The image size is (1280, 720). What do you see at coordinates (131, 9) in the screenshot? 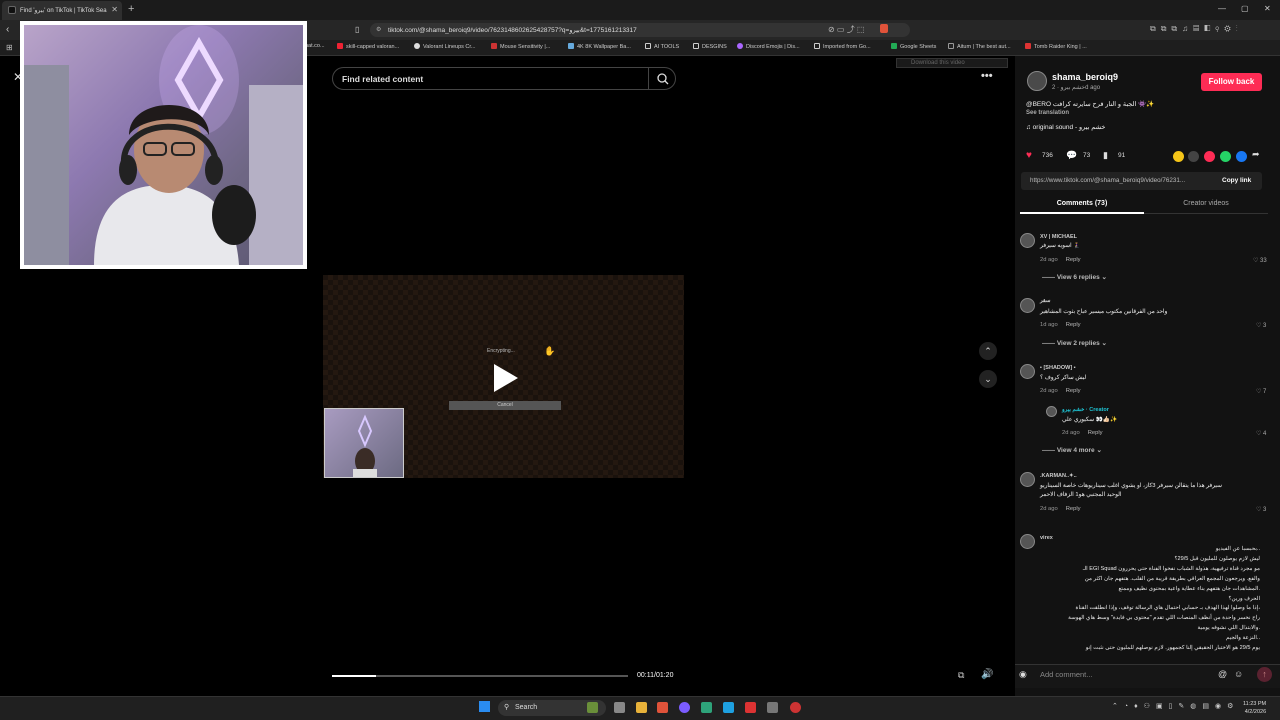
I see `new-tab-icon: +` at bounding box center [131, 9].